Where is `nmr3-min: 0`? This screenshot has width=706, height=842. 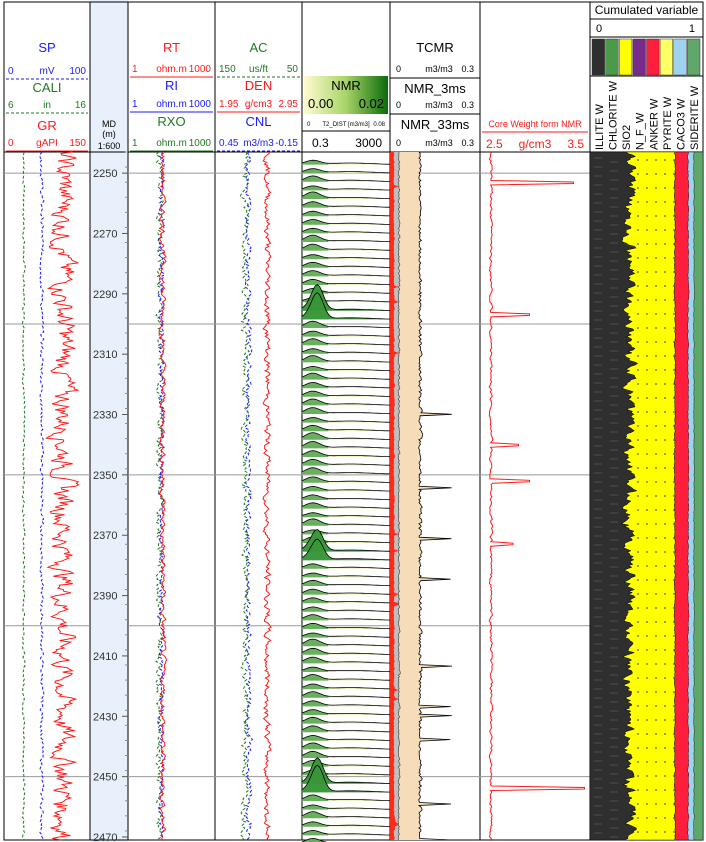
nmr3-min: 0 is located at coordinates (398, 105).